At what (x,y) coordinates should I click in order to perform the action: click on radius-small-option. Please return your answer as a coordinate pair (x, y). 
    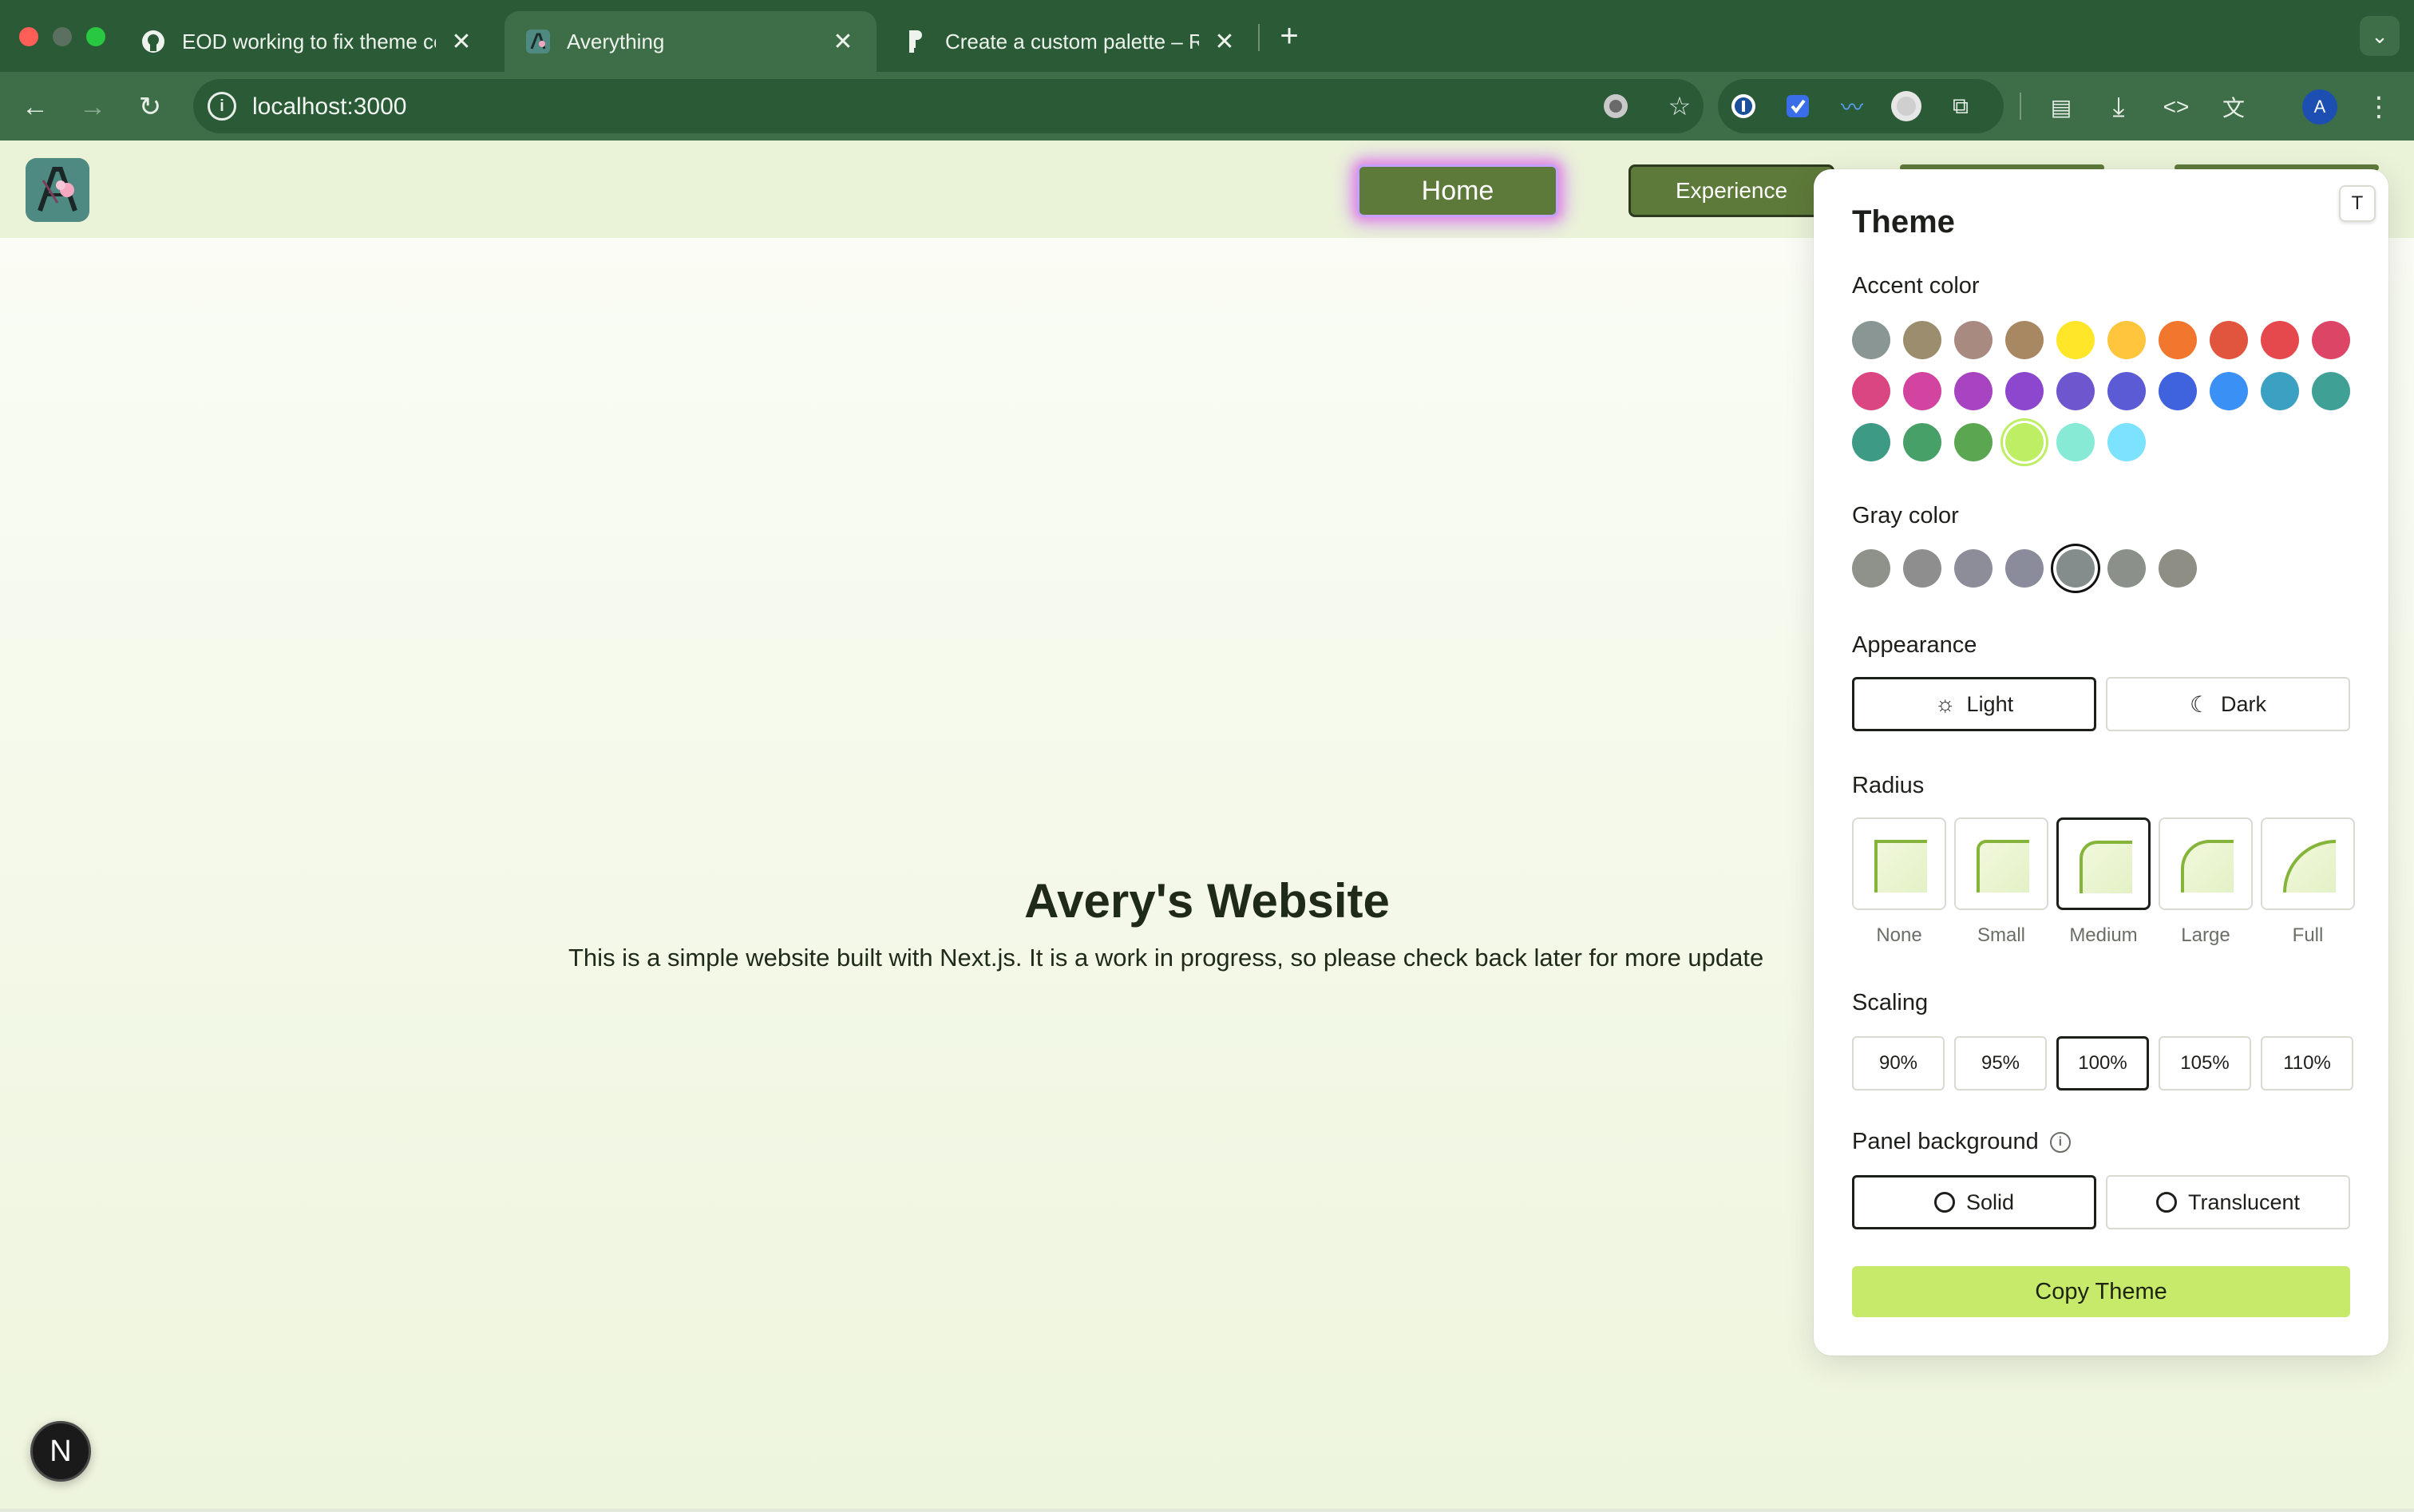
    Looking at the image, I should click on (2001, 863).